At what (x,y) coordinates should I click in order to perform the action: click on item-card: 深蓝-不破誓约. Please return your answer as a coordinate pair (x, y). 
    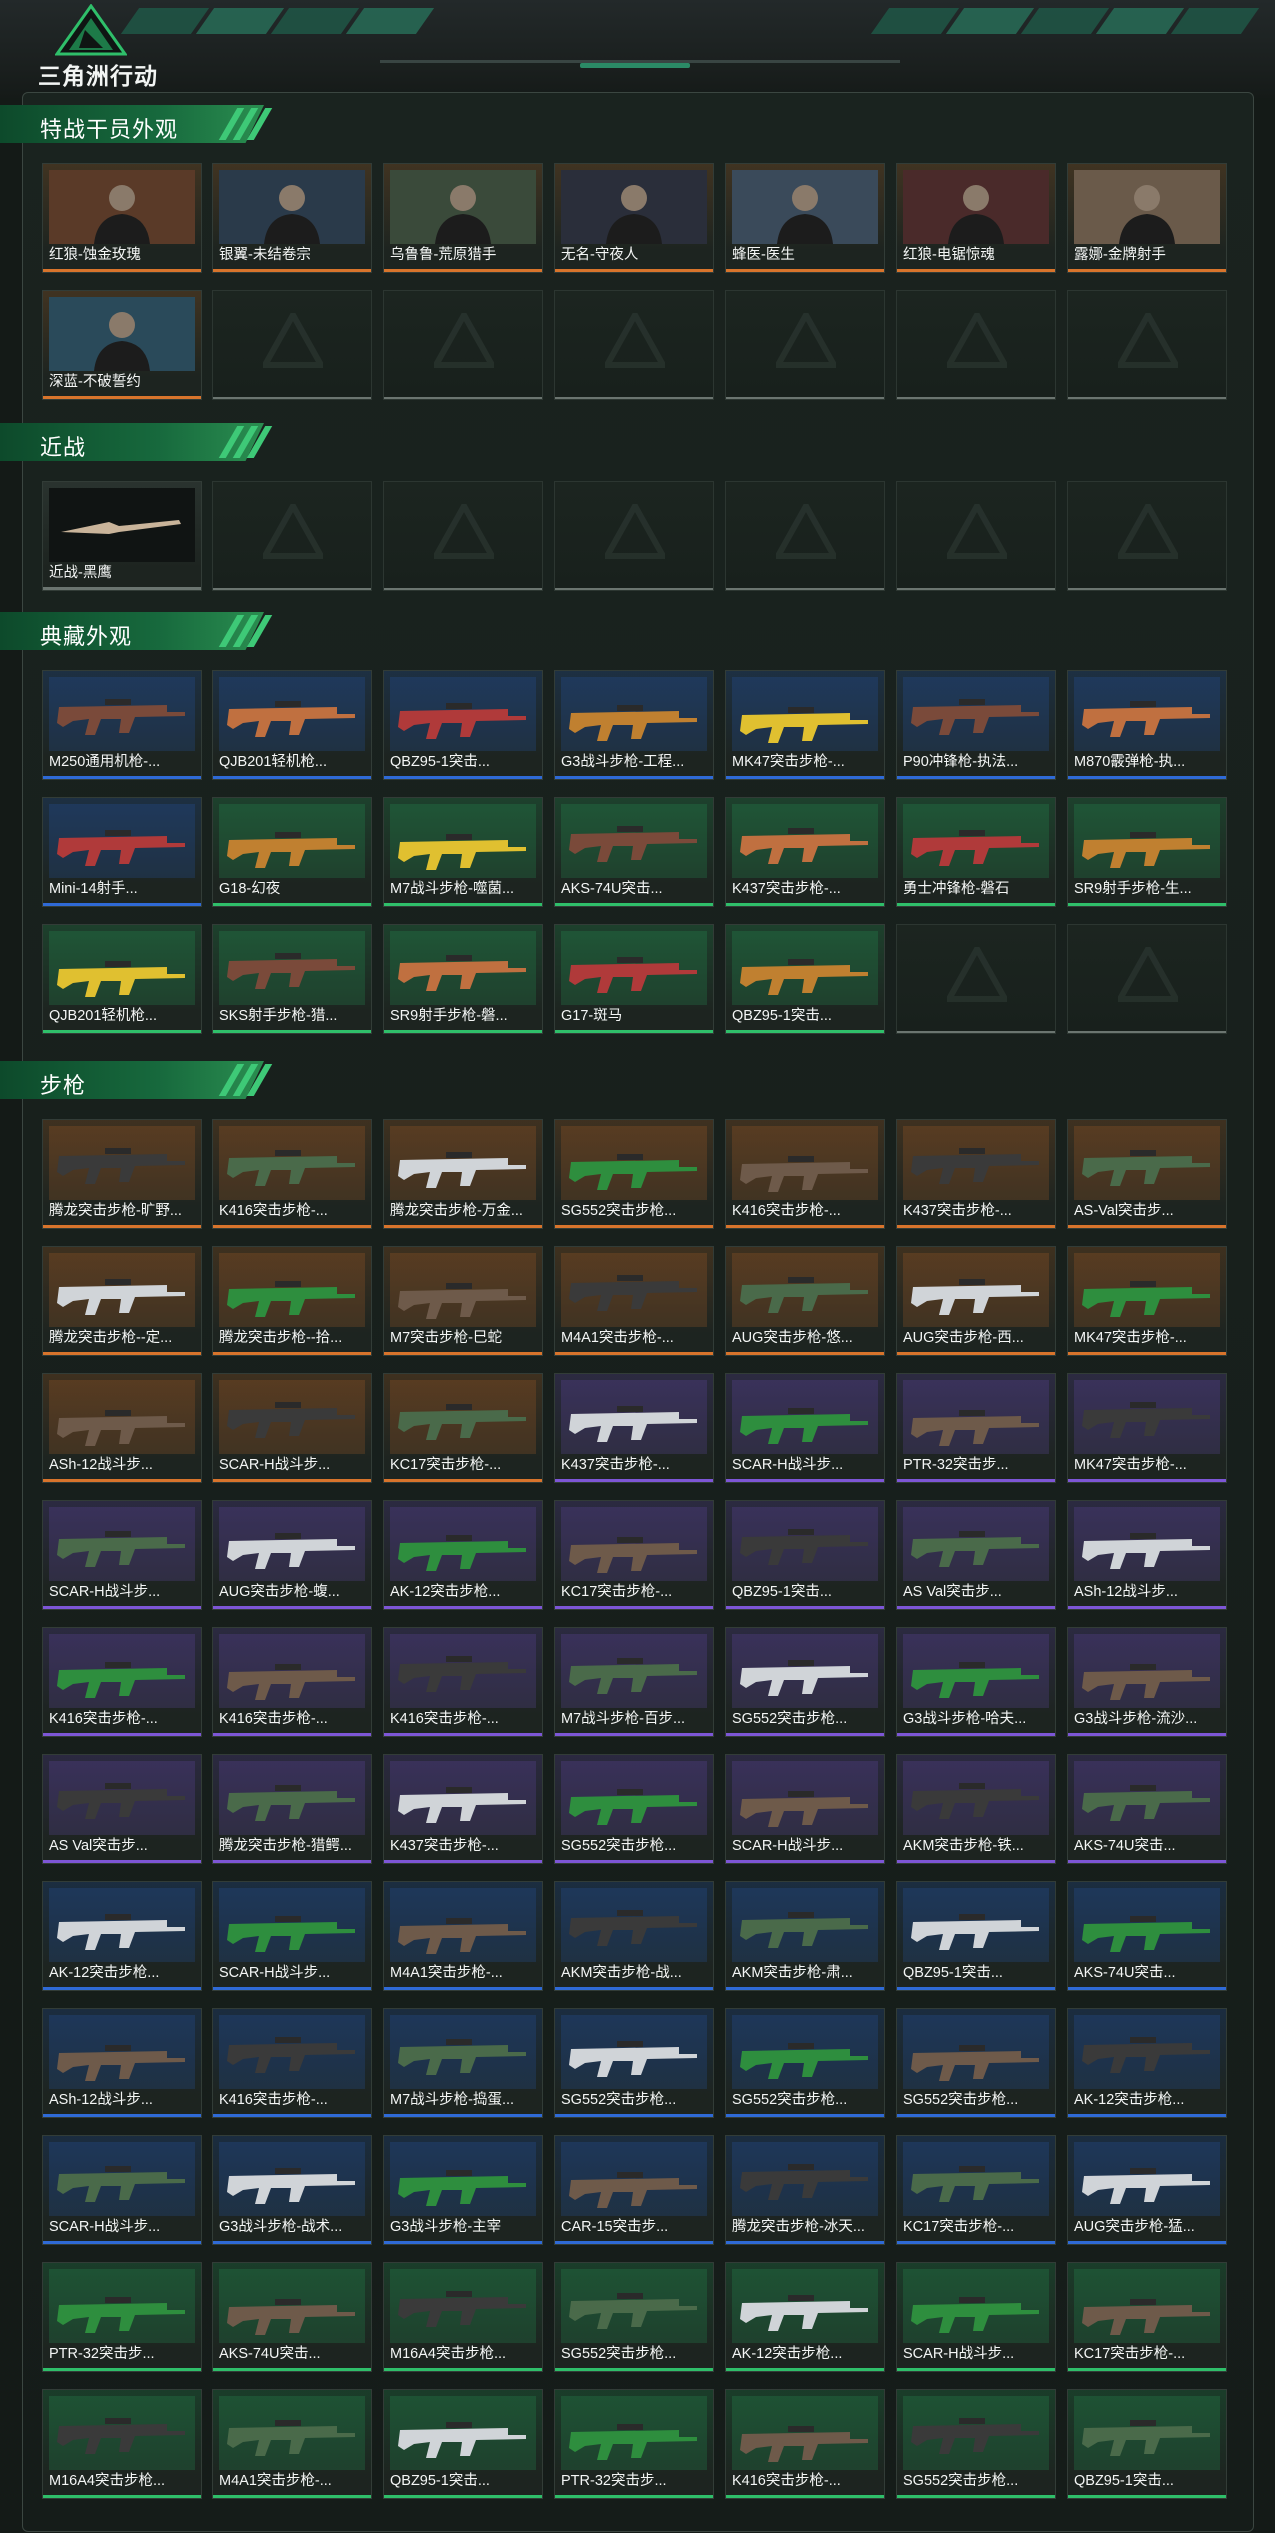
    Looking at the image, I should click on (122, 345).